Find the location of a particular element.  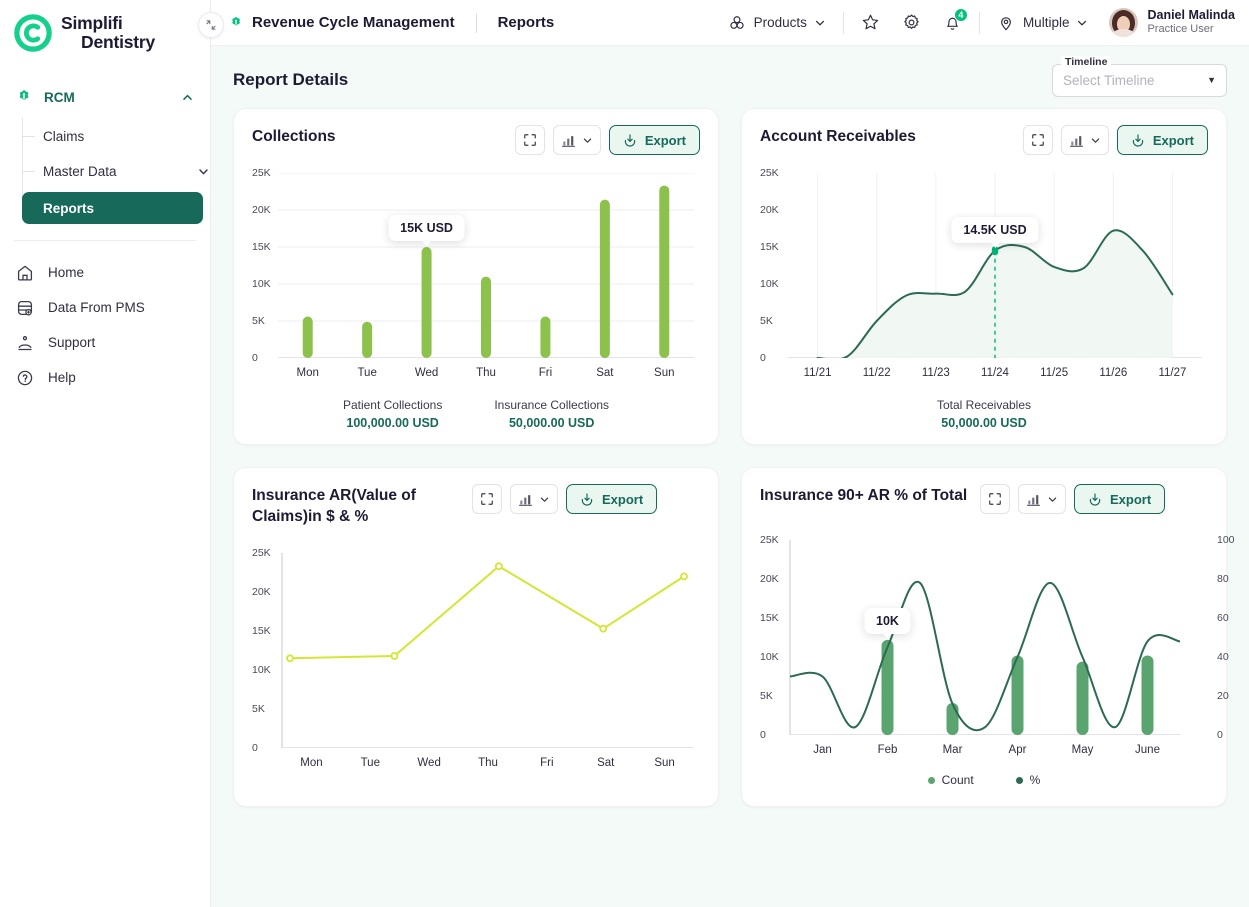

footer-stat: Insurance Collections 50,000.00 USD is located at coordinates (551, 414).